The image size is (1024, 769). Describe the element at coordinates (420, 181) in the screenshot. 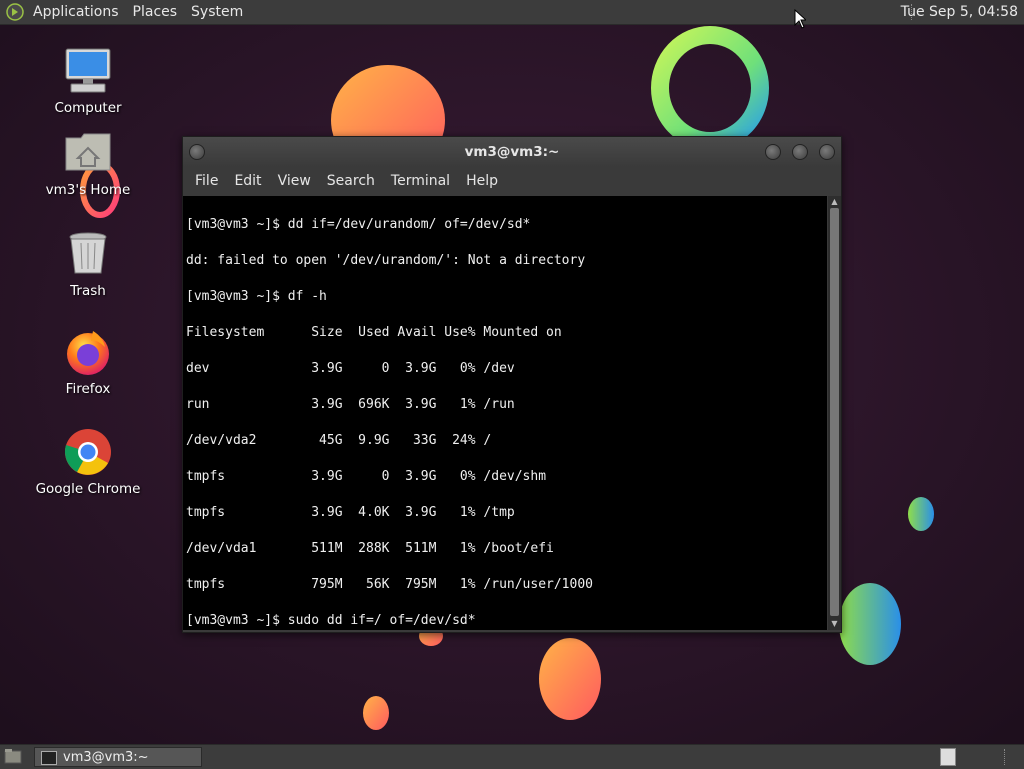

I see `menu-terminal: Terminal` at that location.